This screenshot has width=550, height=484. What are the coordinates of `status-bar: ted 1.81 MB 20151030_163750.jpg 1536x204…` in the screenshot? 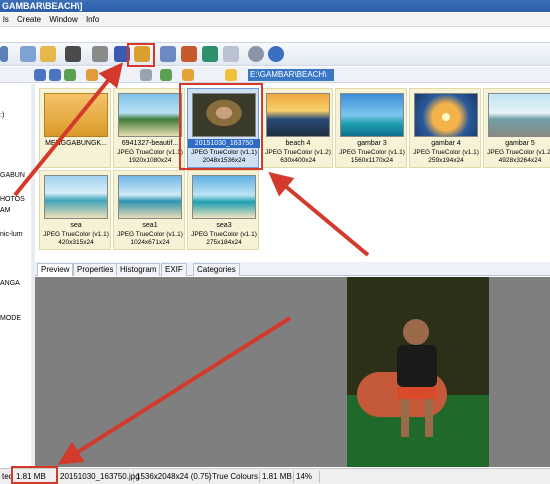 It's located at (275, 476).